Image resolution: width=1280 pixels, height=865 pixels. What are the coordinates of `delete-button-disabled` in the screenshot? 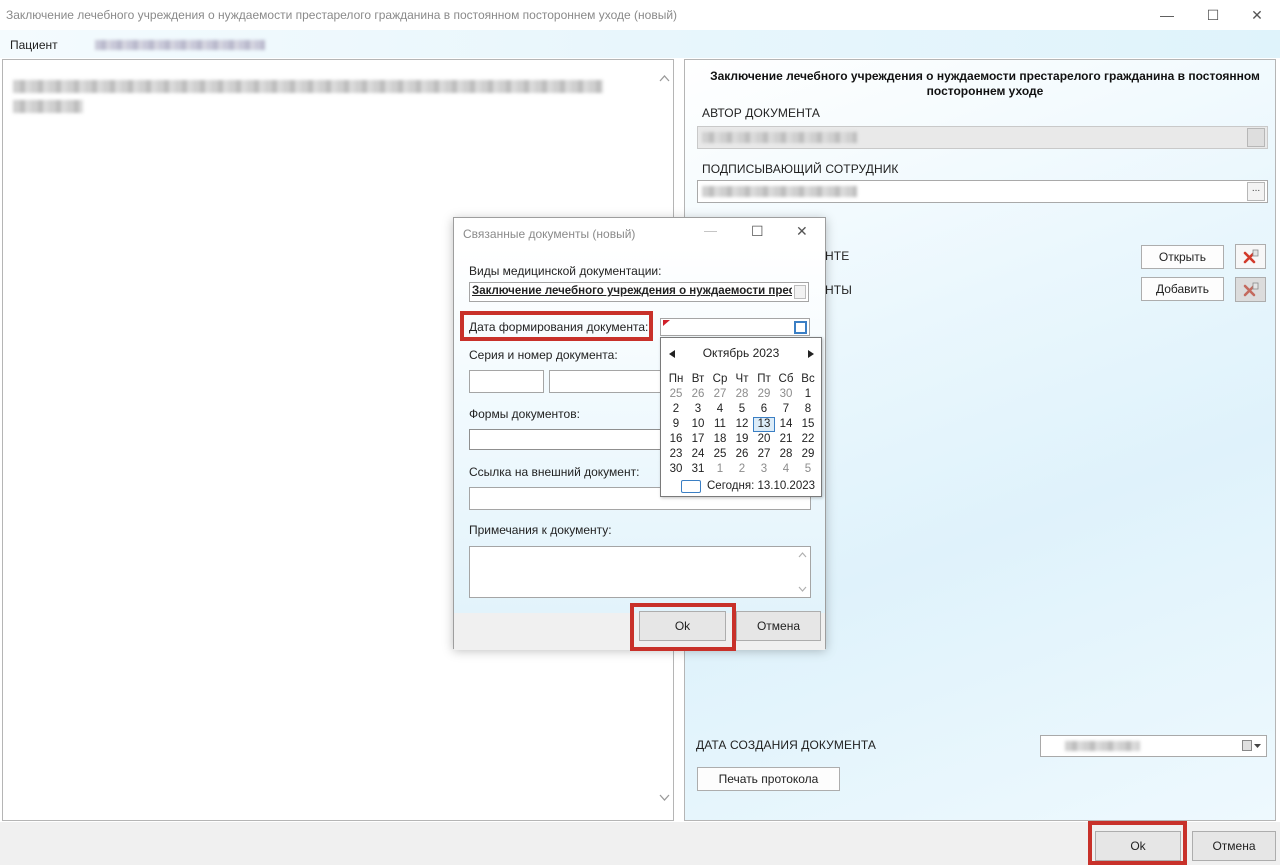 It's located at (1250, 289).